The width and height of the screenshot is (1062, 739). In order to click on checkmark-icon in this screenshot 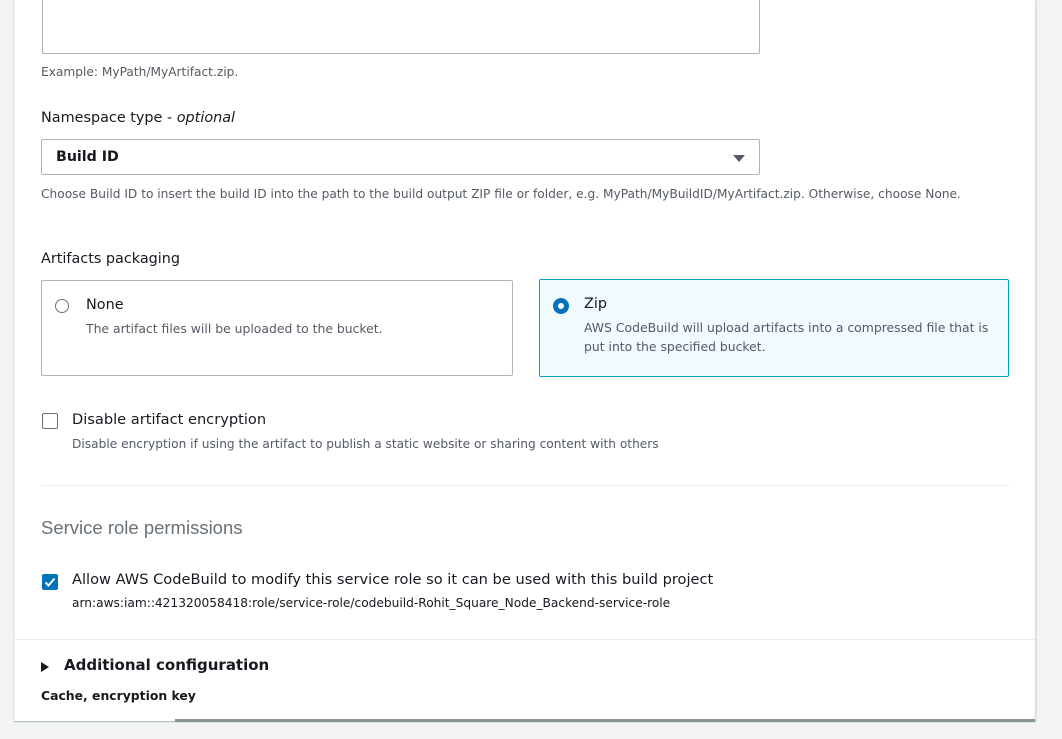, I will do `click(50, 582)`.